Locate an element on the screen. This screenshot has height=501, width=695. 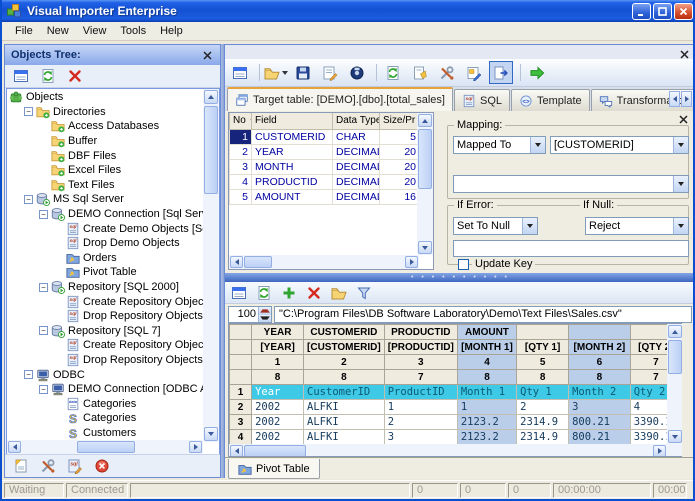
preview-horizontal-scrollbar is located at coordinates (448, 450).